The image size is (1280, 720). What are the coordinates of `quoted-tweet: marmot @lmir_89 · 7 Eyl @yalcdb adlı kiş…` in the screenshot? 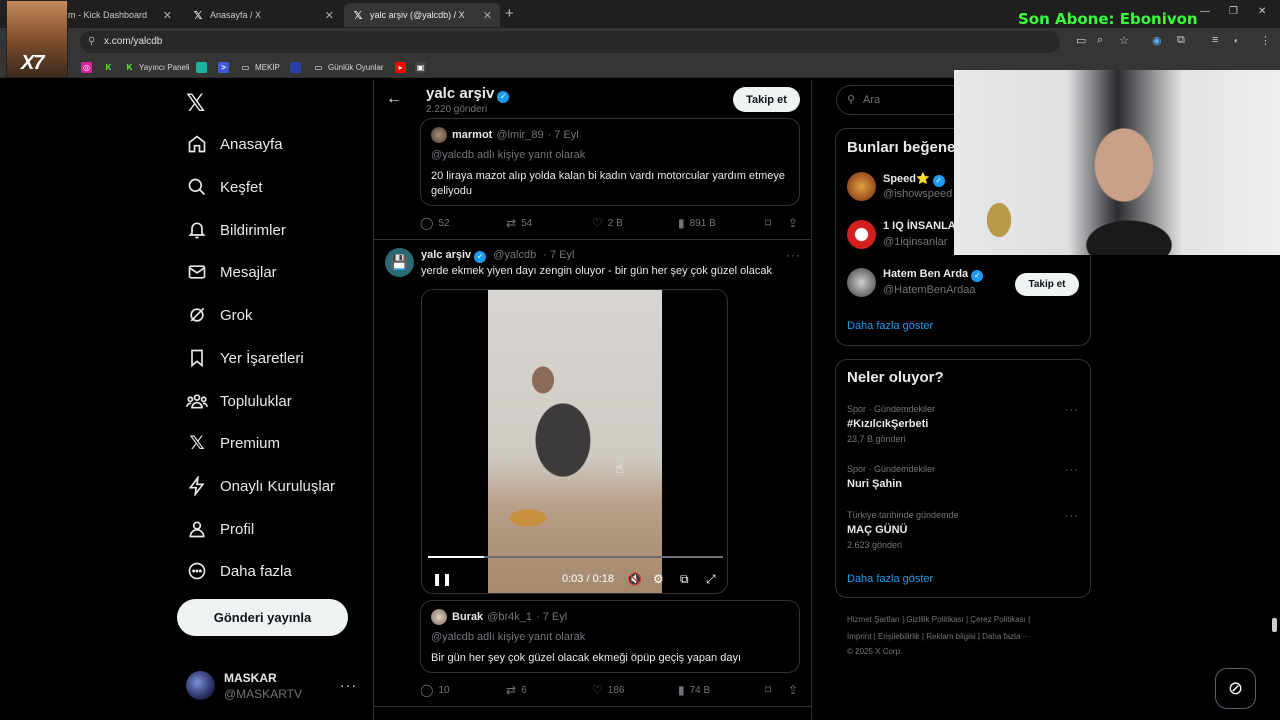 It's located at (610, 162).